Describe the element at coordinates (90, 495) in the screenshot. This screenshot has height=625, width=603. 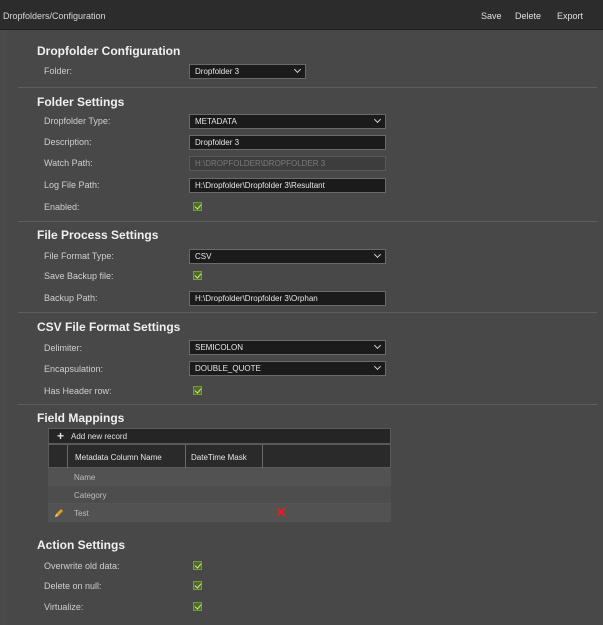
I see `row-name: Category` at that location.